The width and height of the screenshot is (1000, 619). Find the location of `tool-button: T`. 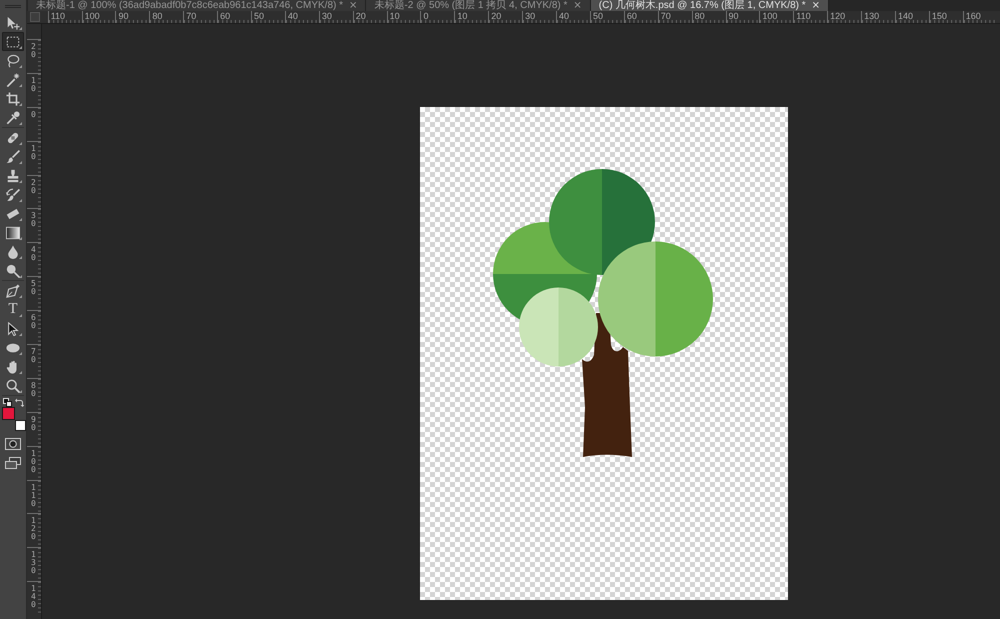

tool-button: T is located at coordinates (13, 309).